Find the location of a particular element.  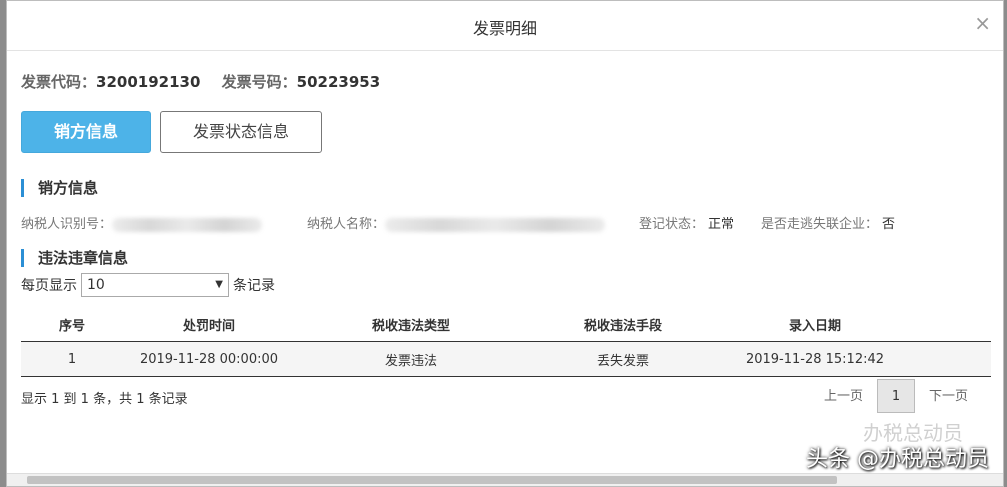

cell-violation-type: 发票违法 is located at coordinates (411, 359).